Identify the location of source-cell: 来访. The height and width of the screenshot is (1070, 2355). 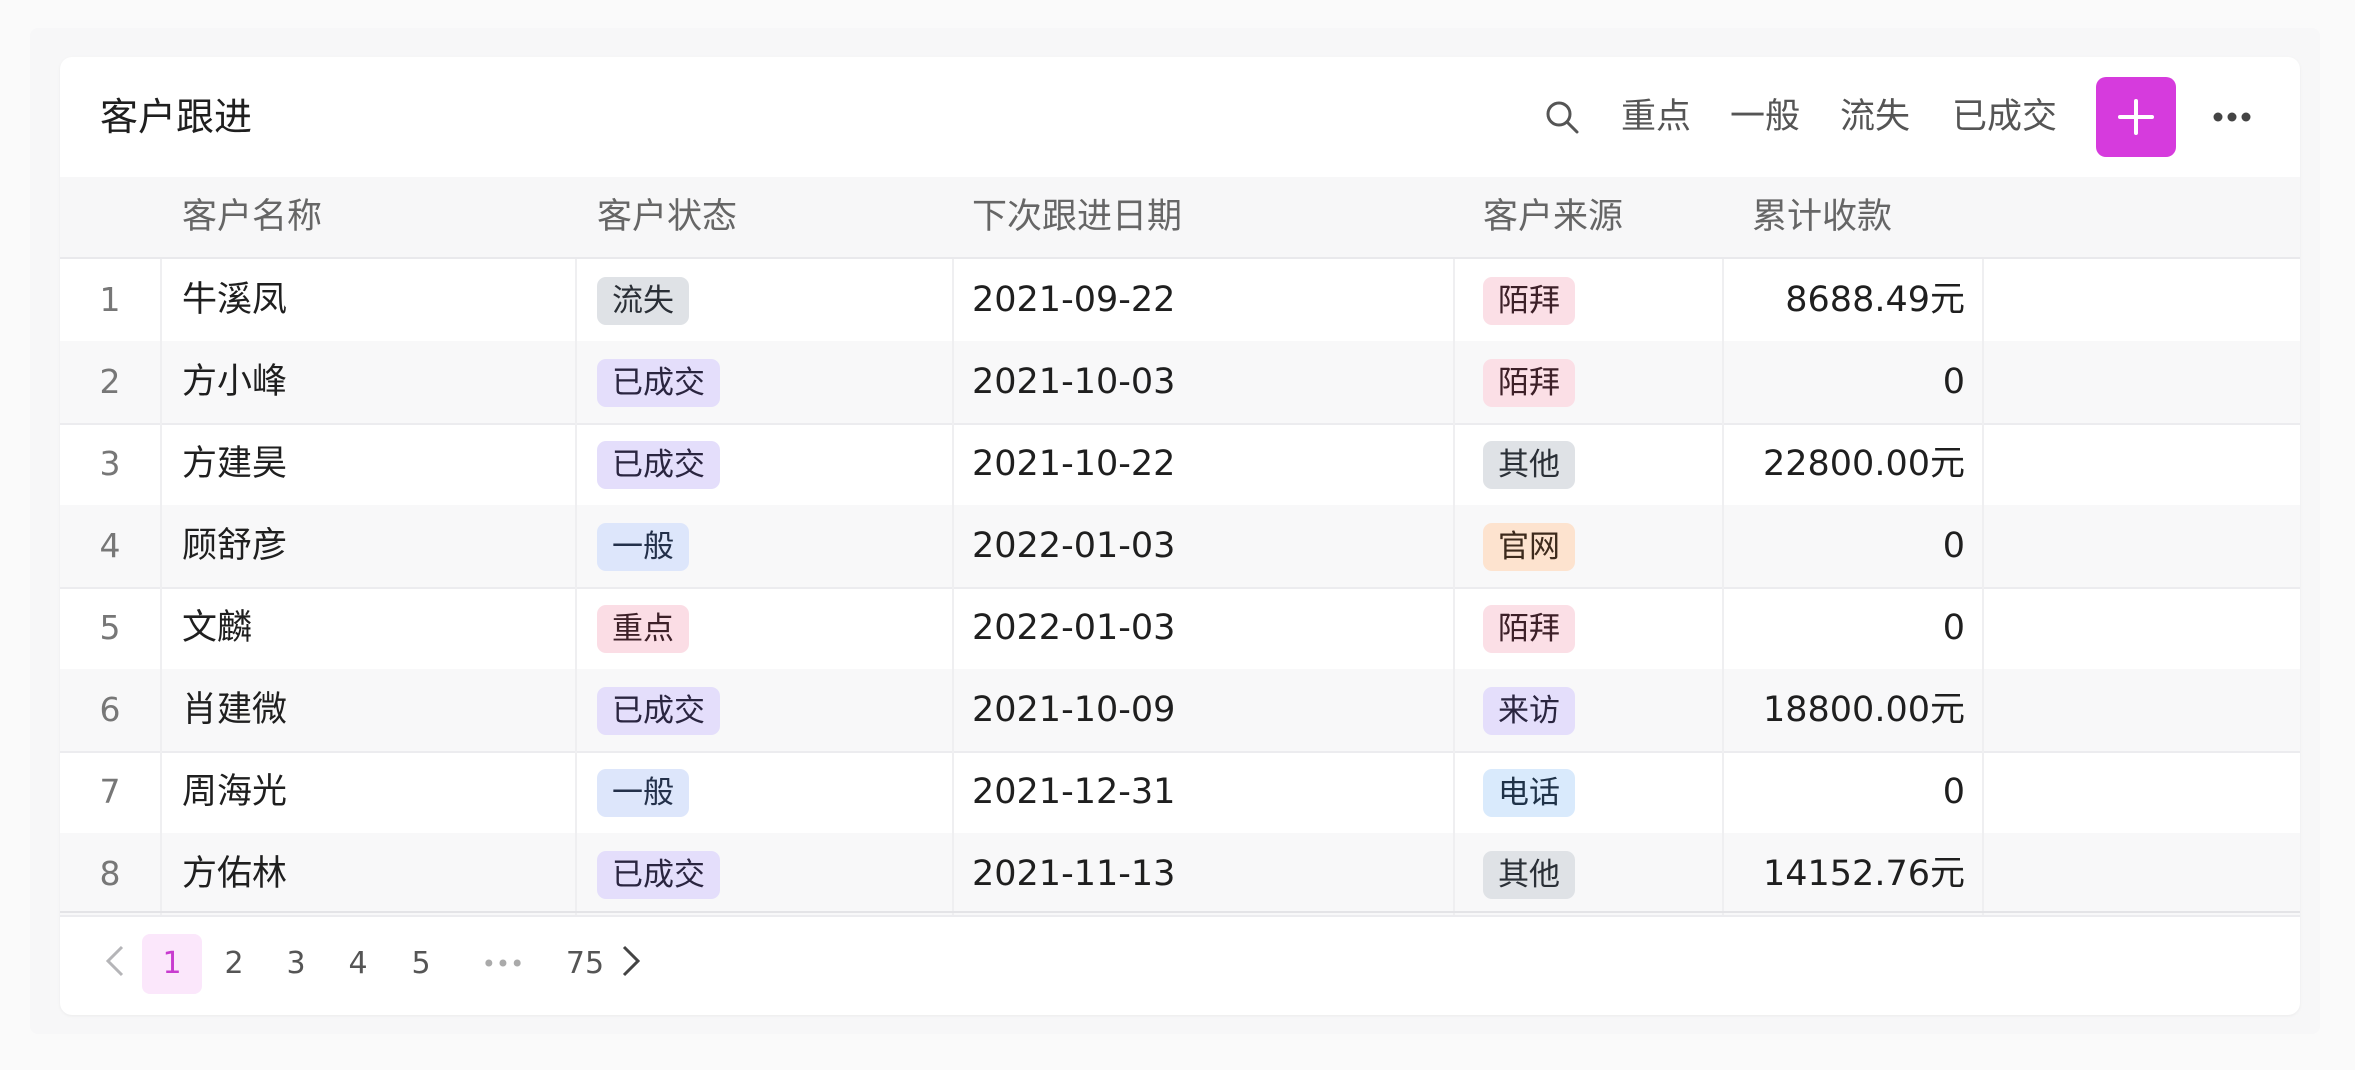
(1529, 710).